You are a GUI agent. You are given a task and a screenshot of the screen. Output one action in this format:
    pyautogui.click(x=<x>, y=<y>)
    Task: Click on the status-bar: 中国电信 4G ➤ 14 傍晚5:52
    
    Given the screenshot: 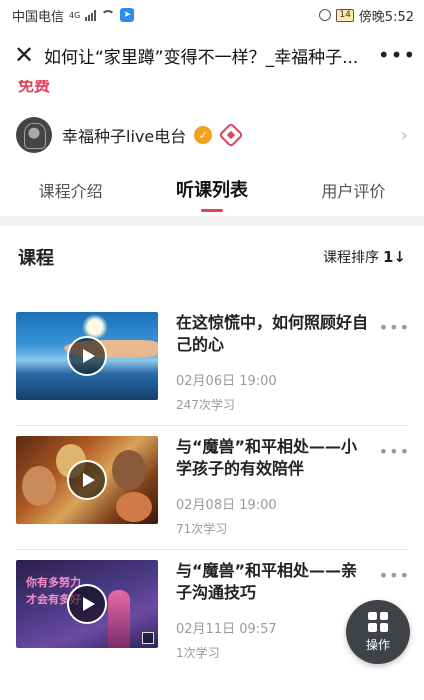 What is the action you would take?
    pyautogui.click(x=212, y=15)
    